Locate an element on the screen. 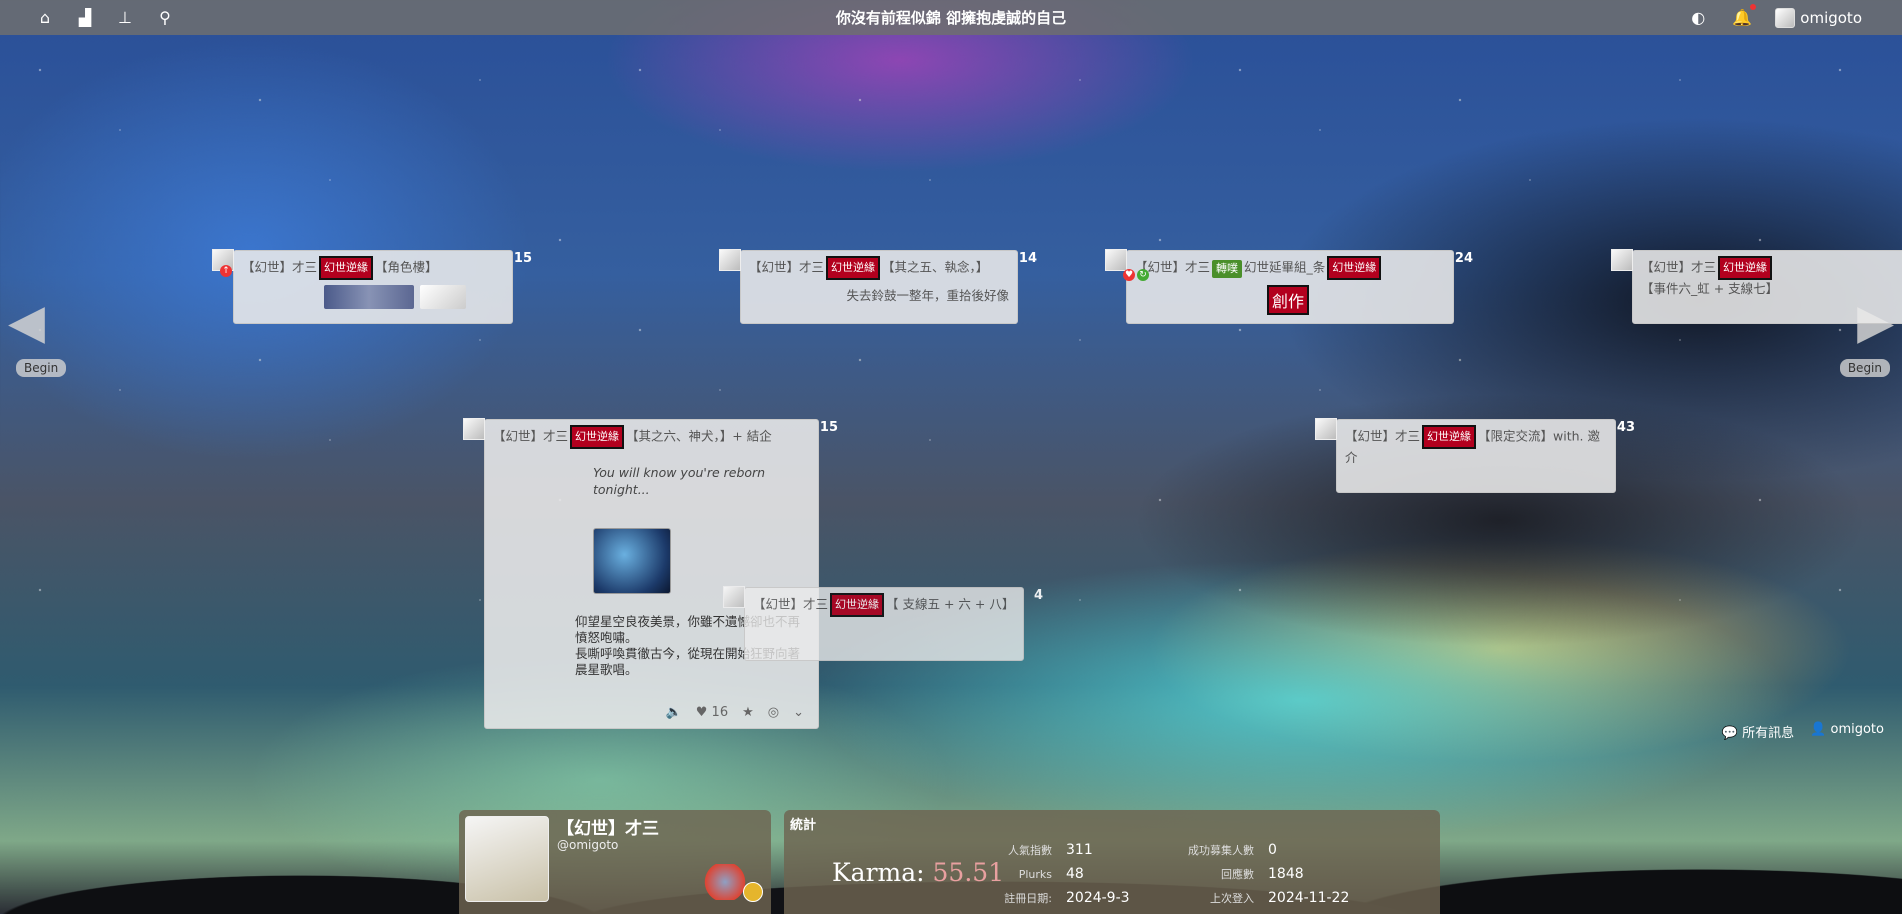 This screenshot has height=914, width=1902. plurk-card: 【幻世】才三 幻世逆緣【事件六_虹 + 支線七】 is located at coordinates (1756, 286).